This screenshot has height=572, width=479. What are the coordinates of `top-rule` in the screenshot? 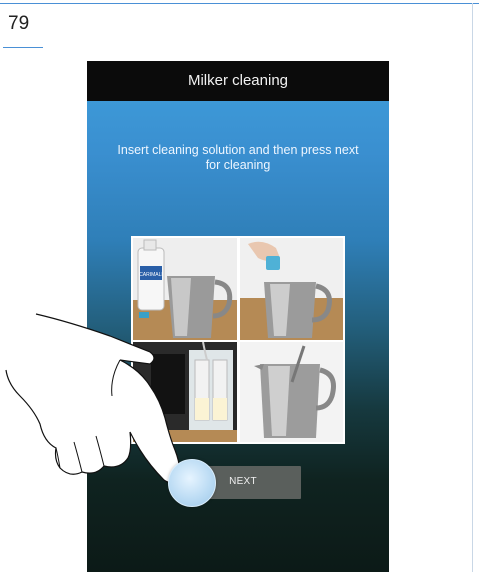 It's located at (239, 3).